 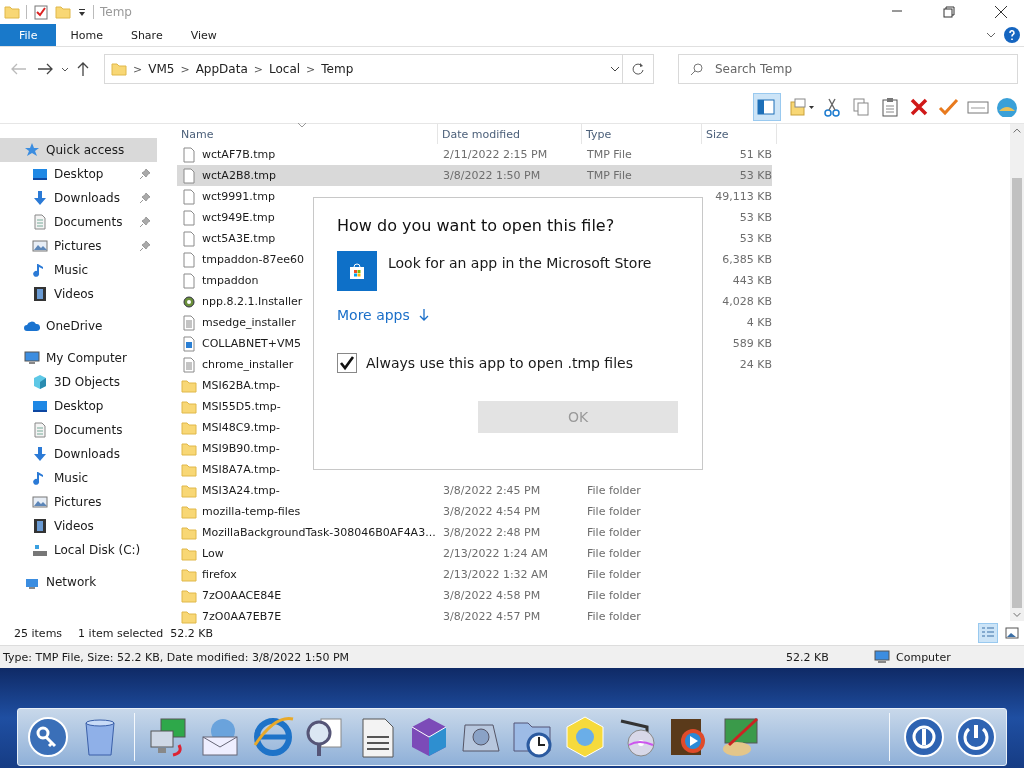 I want to click on file-size: 6,385 KB, so click(x=747, y=259).